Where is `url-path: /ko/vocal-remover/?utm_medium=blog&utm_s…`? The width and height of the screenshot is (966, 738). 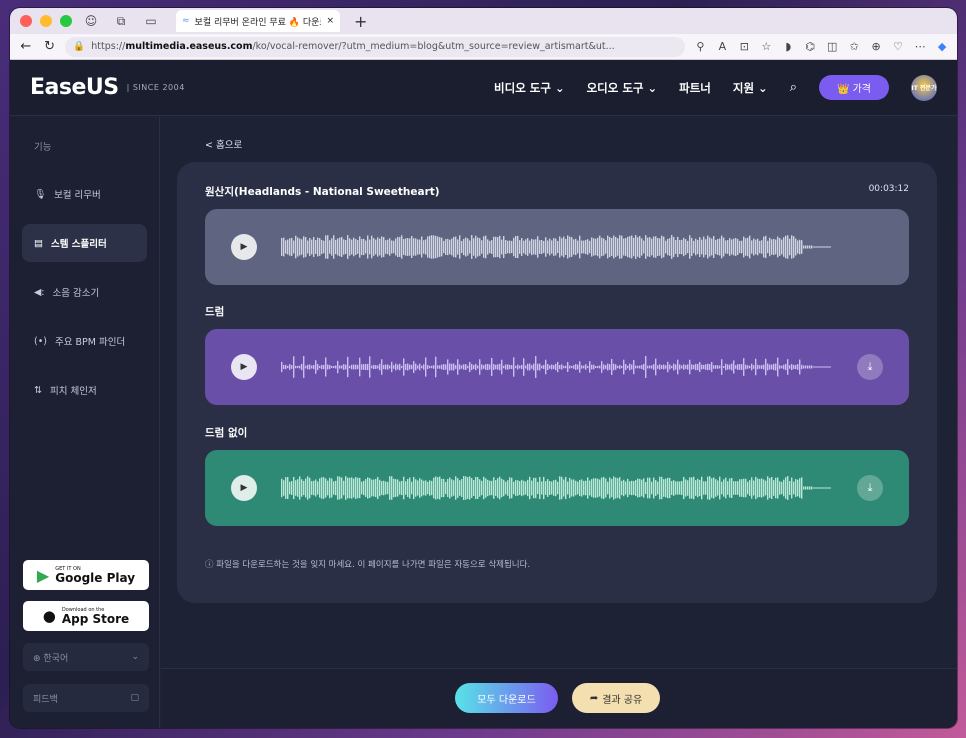
url-path: /ko/vocal-remover/?utm_medium=blog&utm_s… is located at coordinates (433, 46).